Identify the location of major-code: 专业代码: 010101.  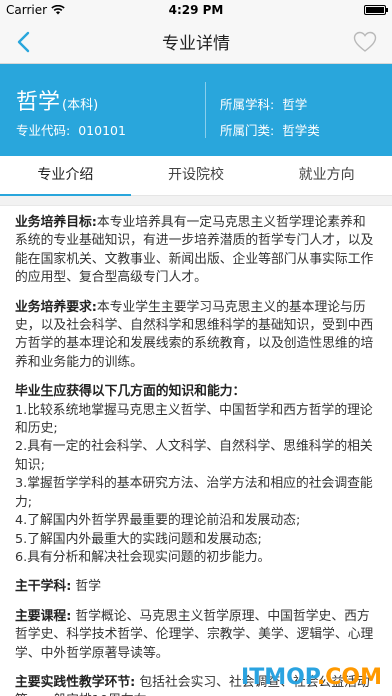
(71, 129).